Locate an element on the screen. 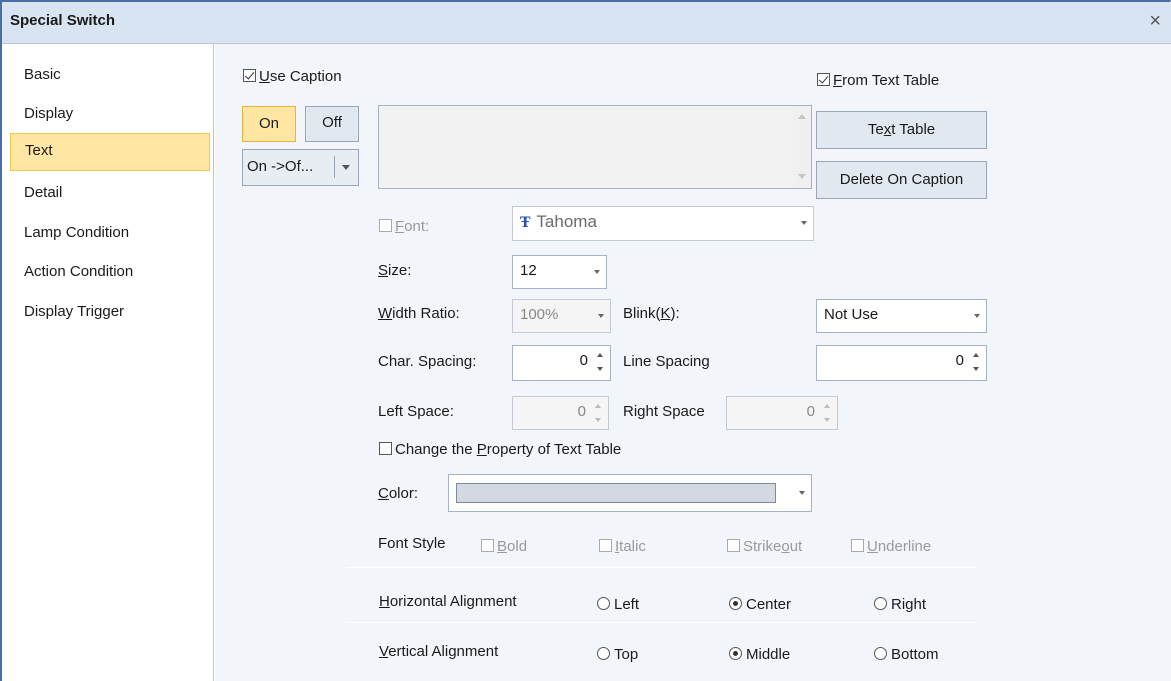 This screenshot has height=681, width=1171. horizontal-alignment-label: Horizontal Alignment is located at coordinates (448, 601).